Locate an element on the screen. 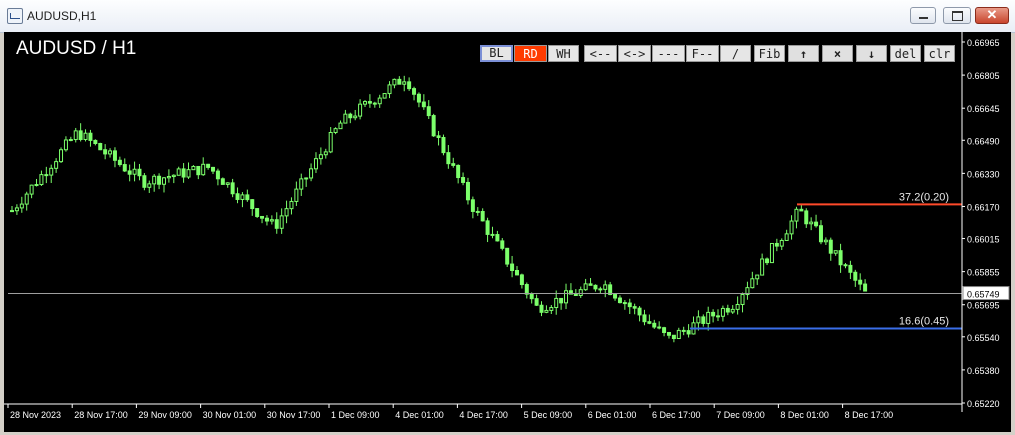 The height and width of the screenshot is (435, 1015). fib-lower-label: 16.6(0.45) is located at coordinates (924, 322).